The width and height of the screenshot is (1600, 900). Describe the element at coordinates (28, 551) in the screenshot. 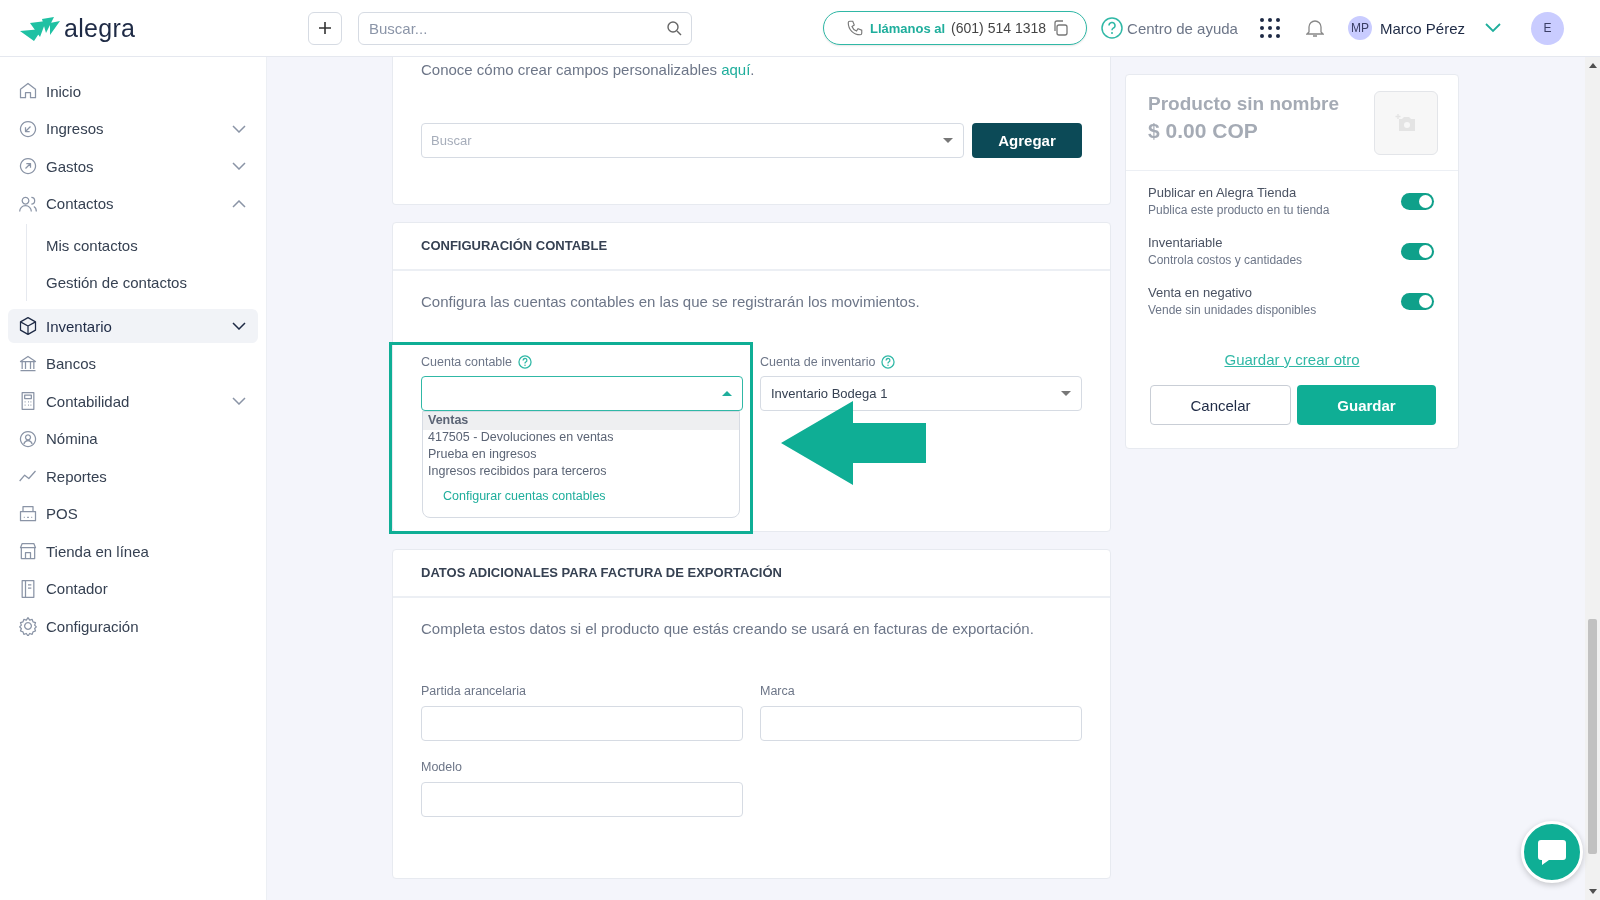

I see `store-icon` at that location.